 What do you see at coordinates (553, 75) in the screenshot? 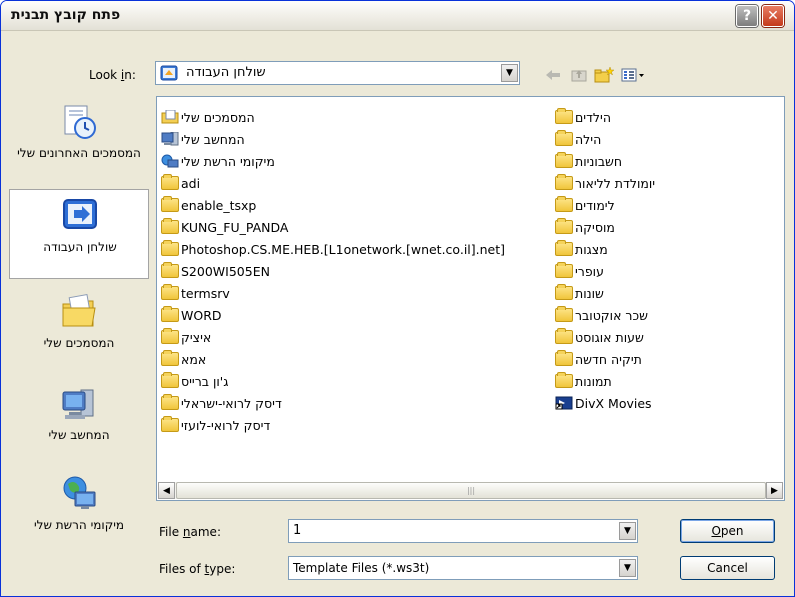
I see `back-arrow-icon` at bounding box center [553, 75].